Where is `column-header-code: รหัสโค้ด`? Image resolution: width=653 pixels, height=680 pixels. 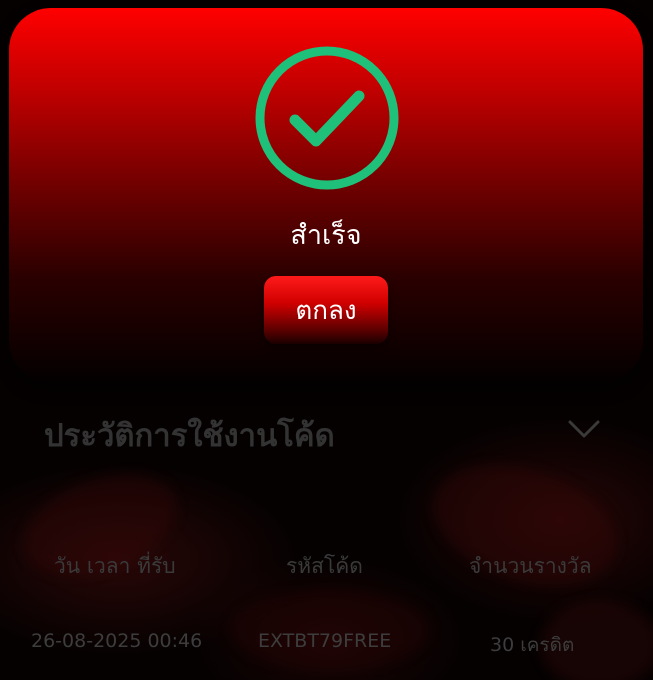 column-header-code: รหัสโค้ด is located at coordinates (324, 566).